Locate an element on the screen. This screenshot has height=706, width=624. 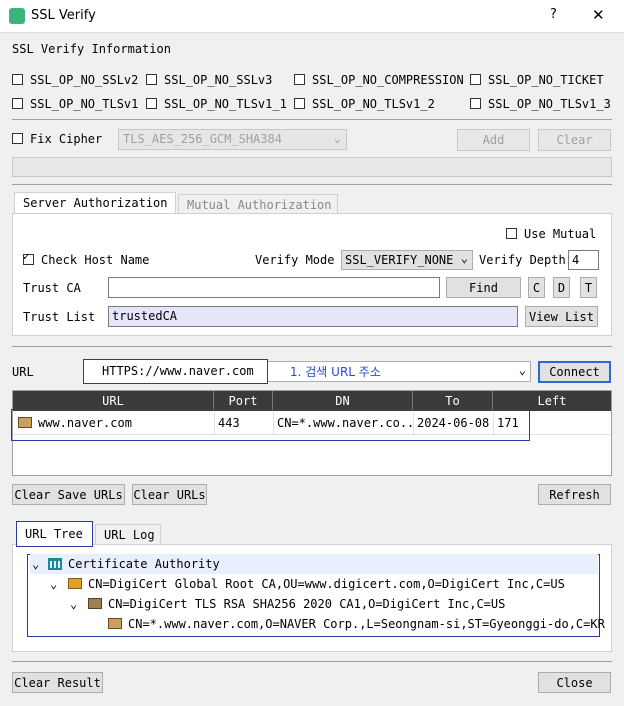
trust-ca-label: Trust CA is located at coordinates (52, 288).